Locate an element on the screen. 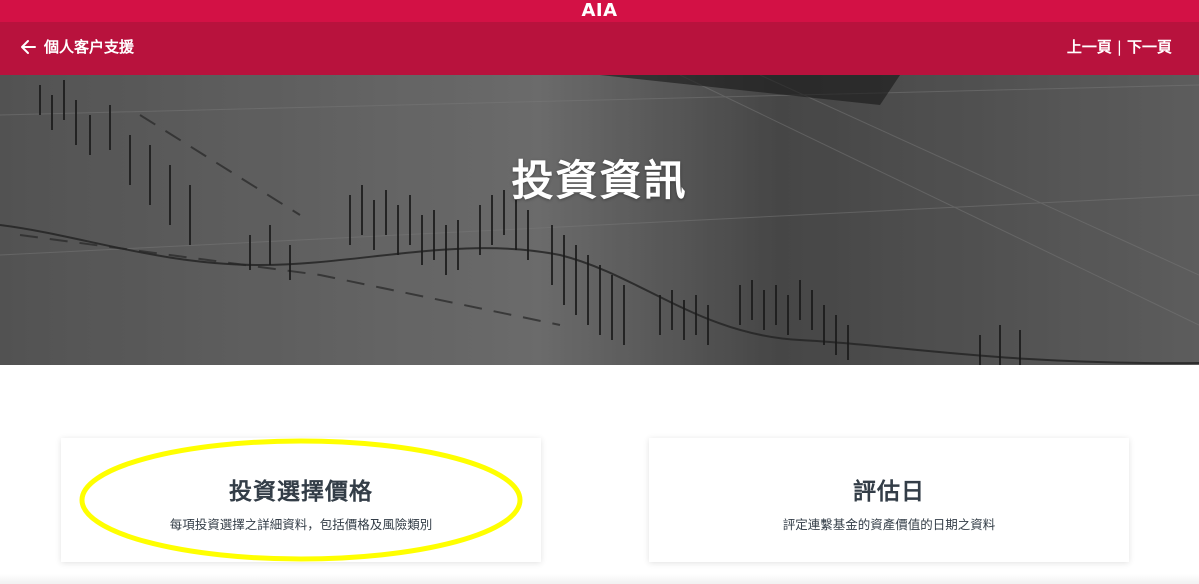  brand-bar: AIA is located at coordinates (599, 11).